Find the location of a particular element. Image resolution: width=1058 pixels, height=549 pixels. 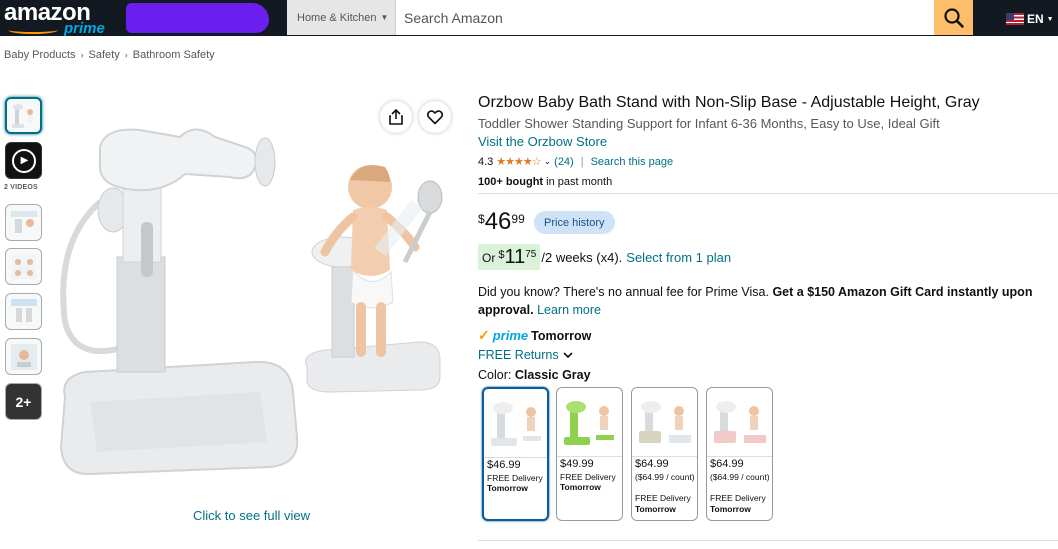

installment-badge: Or $ 11 75 is located at coordinates (509, 257).